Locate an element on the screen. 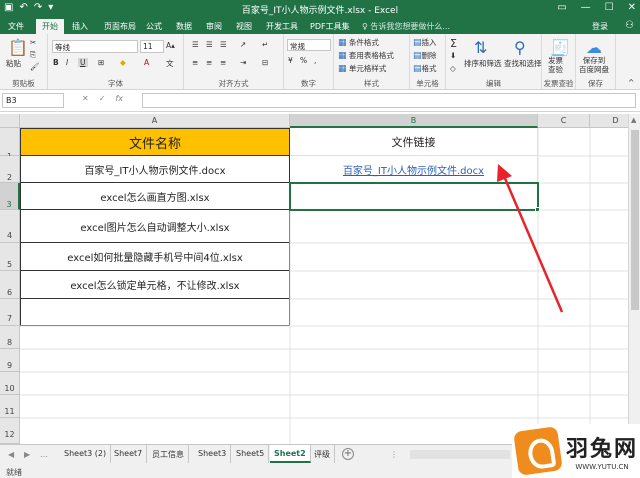 This screenshot has height=478, width=640. horizontal-scrollbar is located at coordinates (460, 454).